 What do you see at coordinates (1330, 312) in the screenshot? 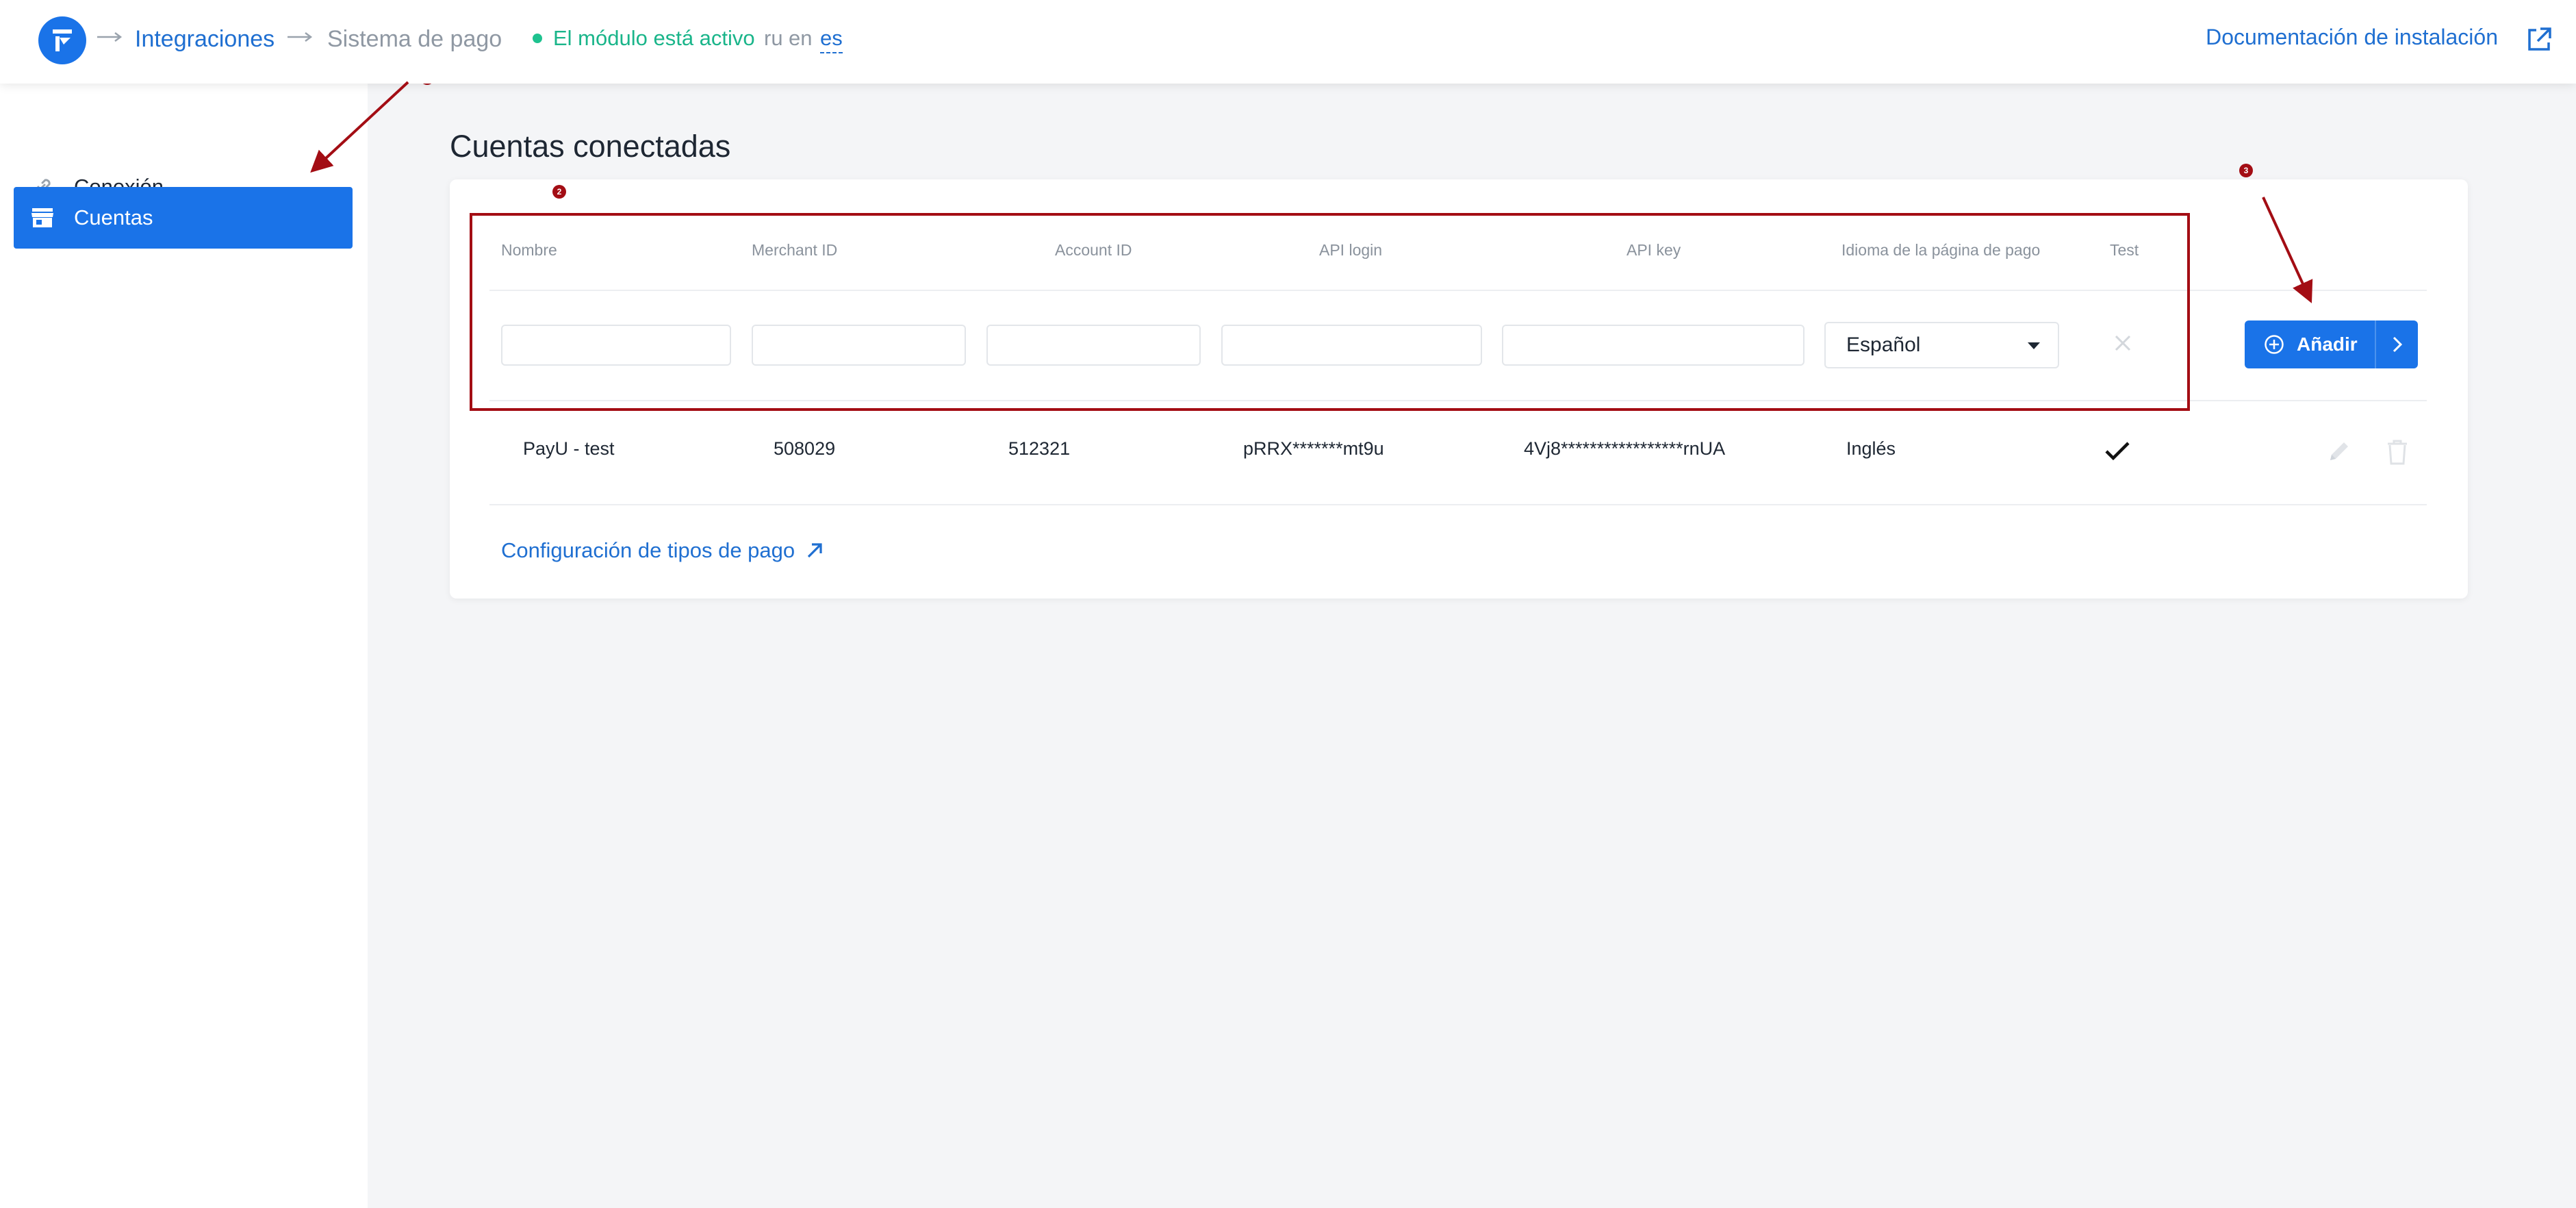
I see `annotation-highlight-box` at bounding box center [1330, 312].